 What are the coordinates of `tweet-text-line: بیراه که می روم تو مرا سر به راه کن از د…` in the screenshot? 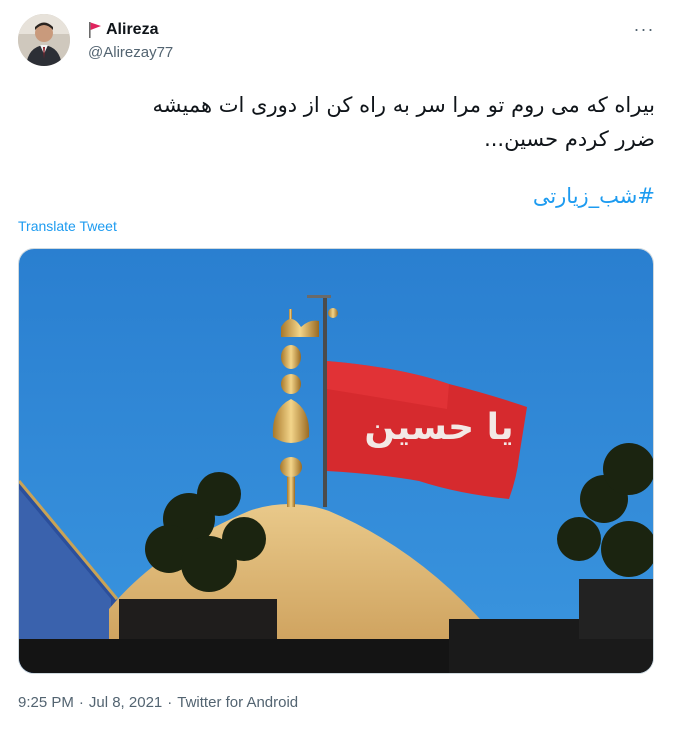 It's located at (403, 105).